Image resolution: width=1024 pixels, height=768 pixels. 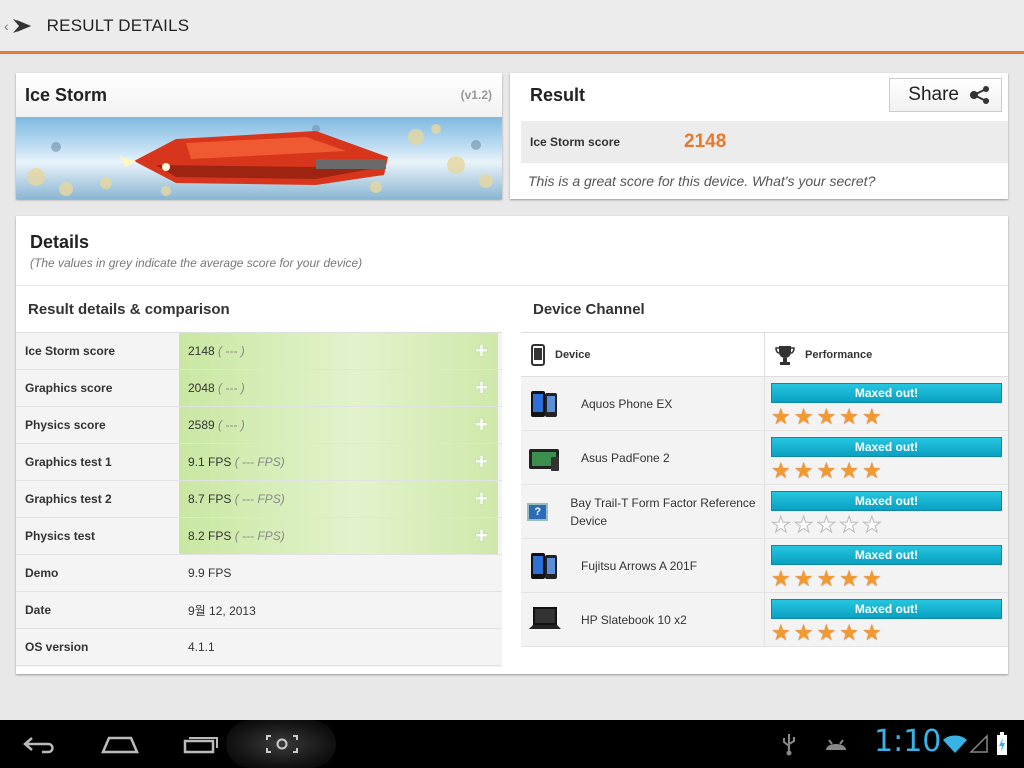 What do you see at coordinates (643, 354) in the screenshot?
I see `device-column-header: Device` at bounding box center [643, 354].